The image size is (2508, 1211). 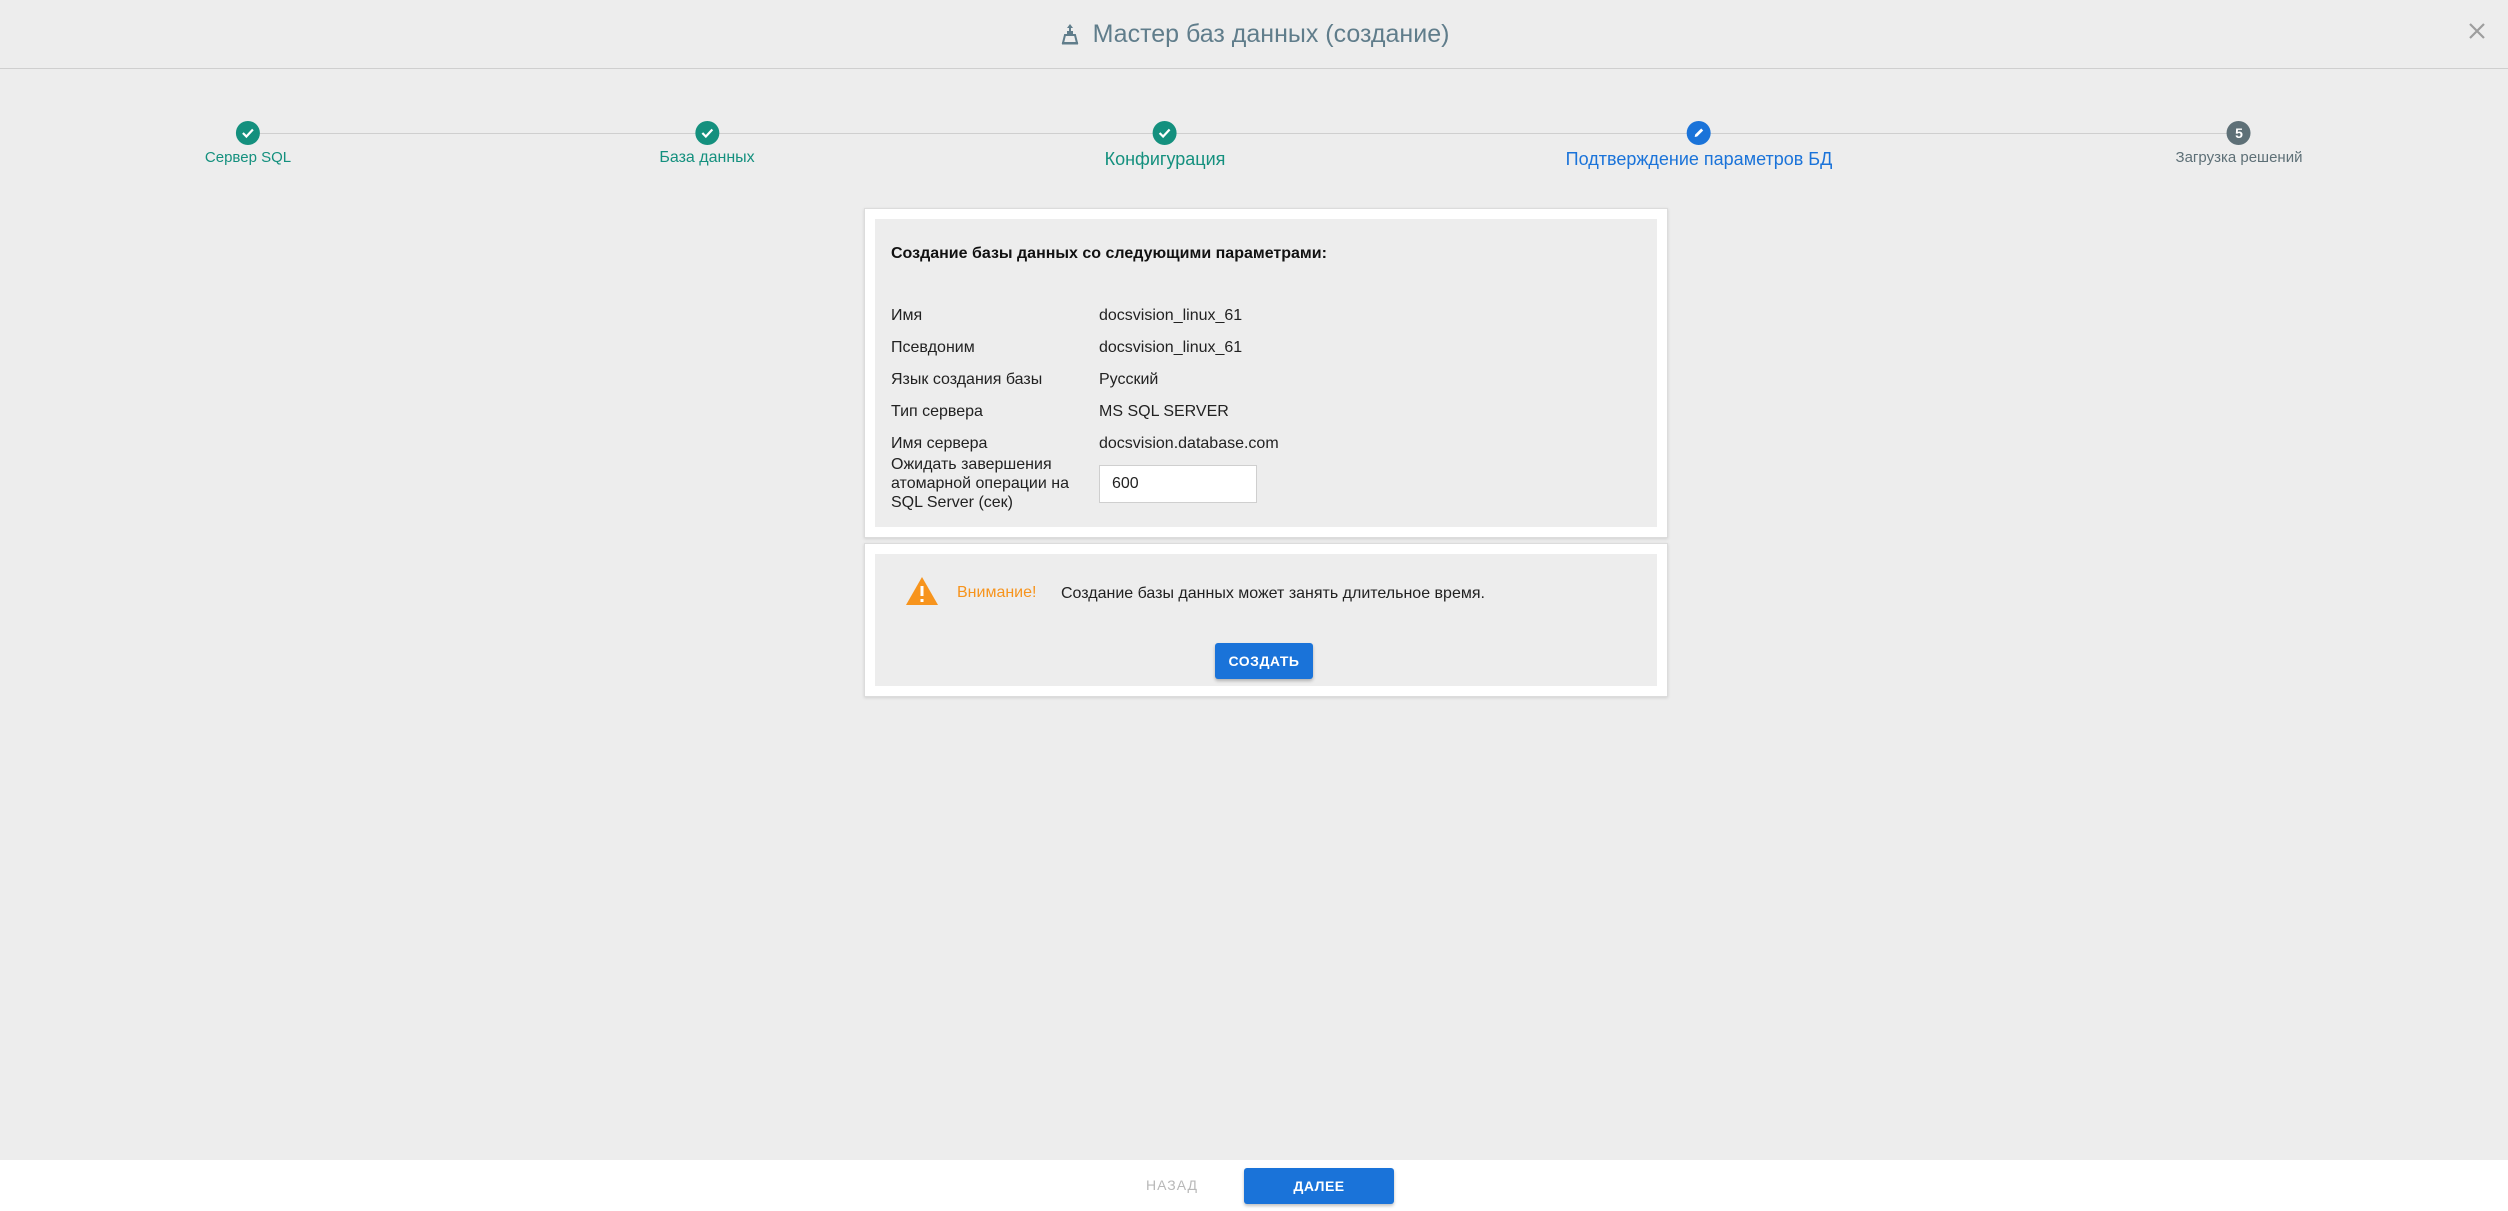 What do you see at coordinates (1264, 661) in the screenshot?
I see `create-button: СОЗДАТЬ` at bounding box center [1264, 661].